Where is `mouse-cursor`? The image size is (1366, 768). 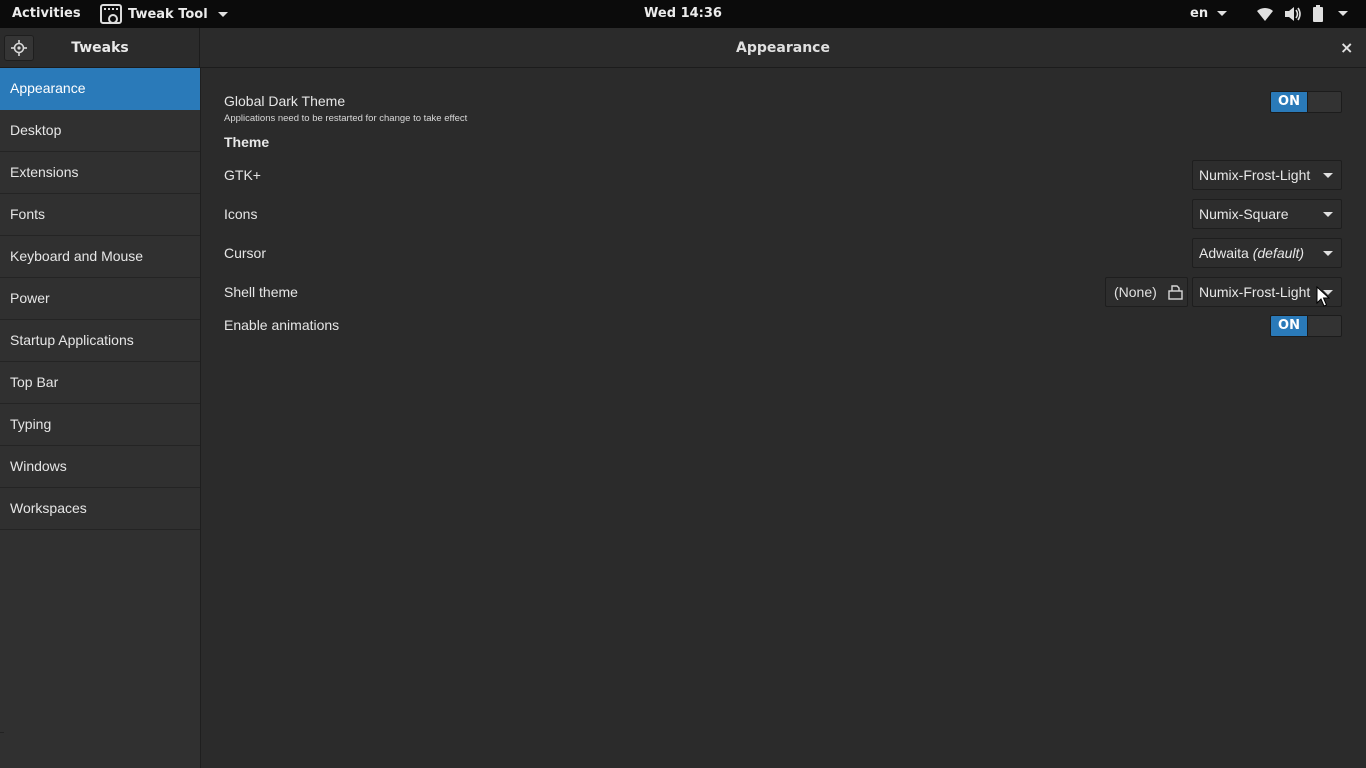 mouse-cursor is located at coordinates (1323, 296).